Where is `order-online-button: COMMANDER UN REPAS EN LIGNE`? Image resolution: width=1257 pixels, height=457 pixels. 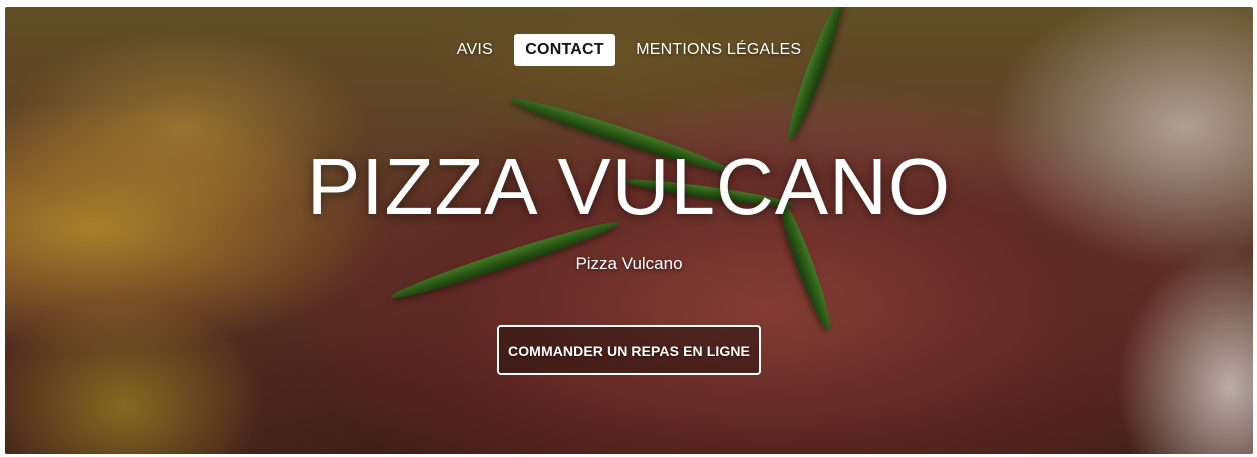
order-online-button: COMMANDER UN REPAS EN LIGNE is located at coordinates (628, 350).